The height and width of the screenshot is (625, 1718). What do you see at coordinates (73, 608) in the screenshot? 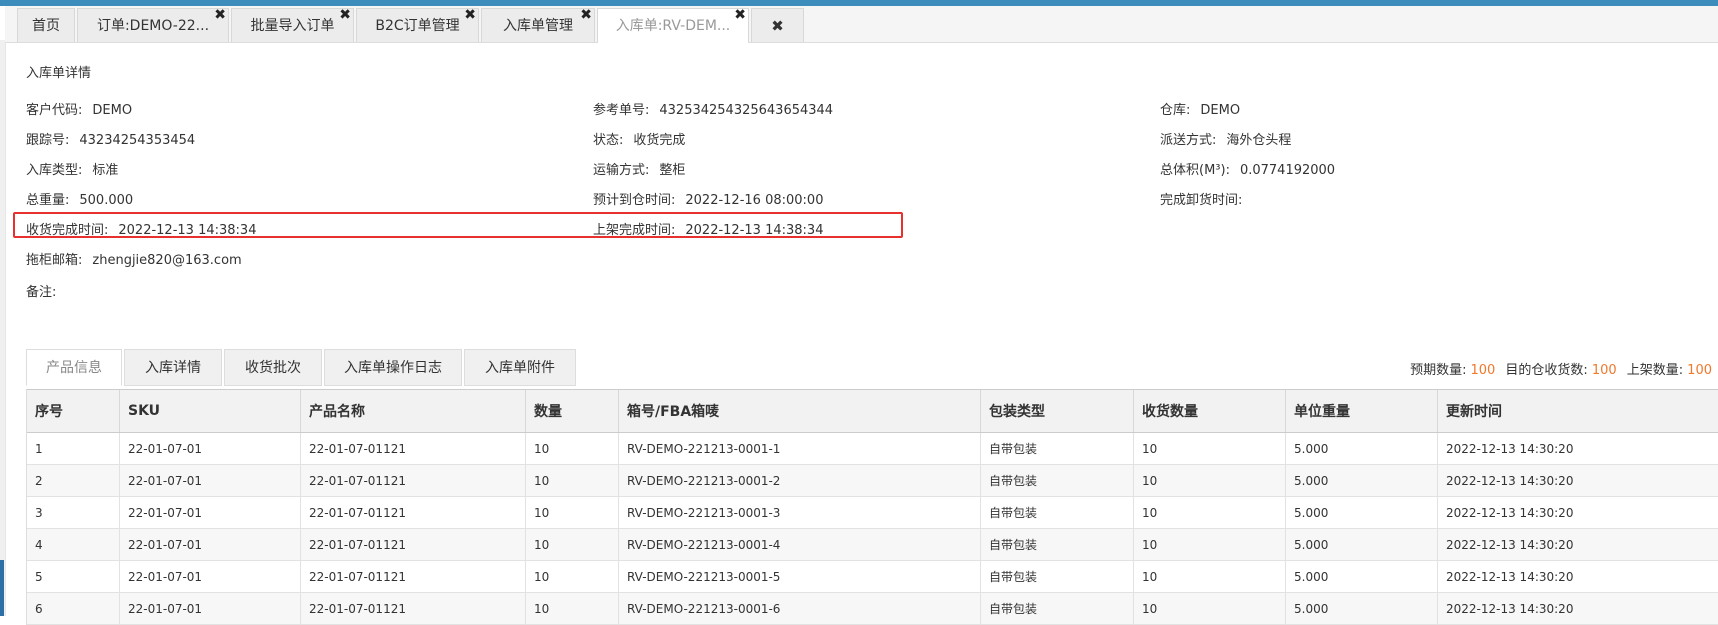
I see `cell-index: 6` at bounding box center [73, 608].